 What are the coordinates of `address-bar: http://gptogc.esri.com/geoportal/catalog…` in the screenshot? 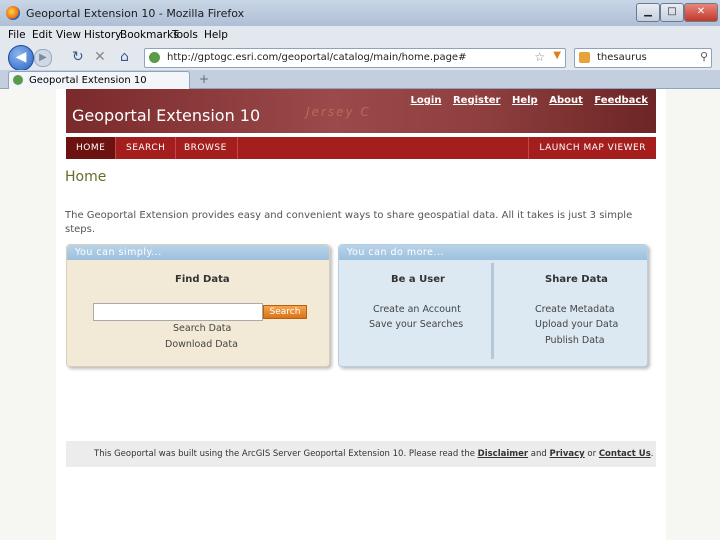 It's located at (355, 58).